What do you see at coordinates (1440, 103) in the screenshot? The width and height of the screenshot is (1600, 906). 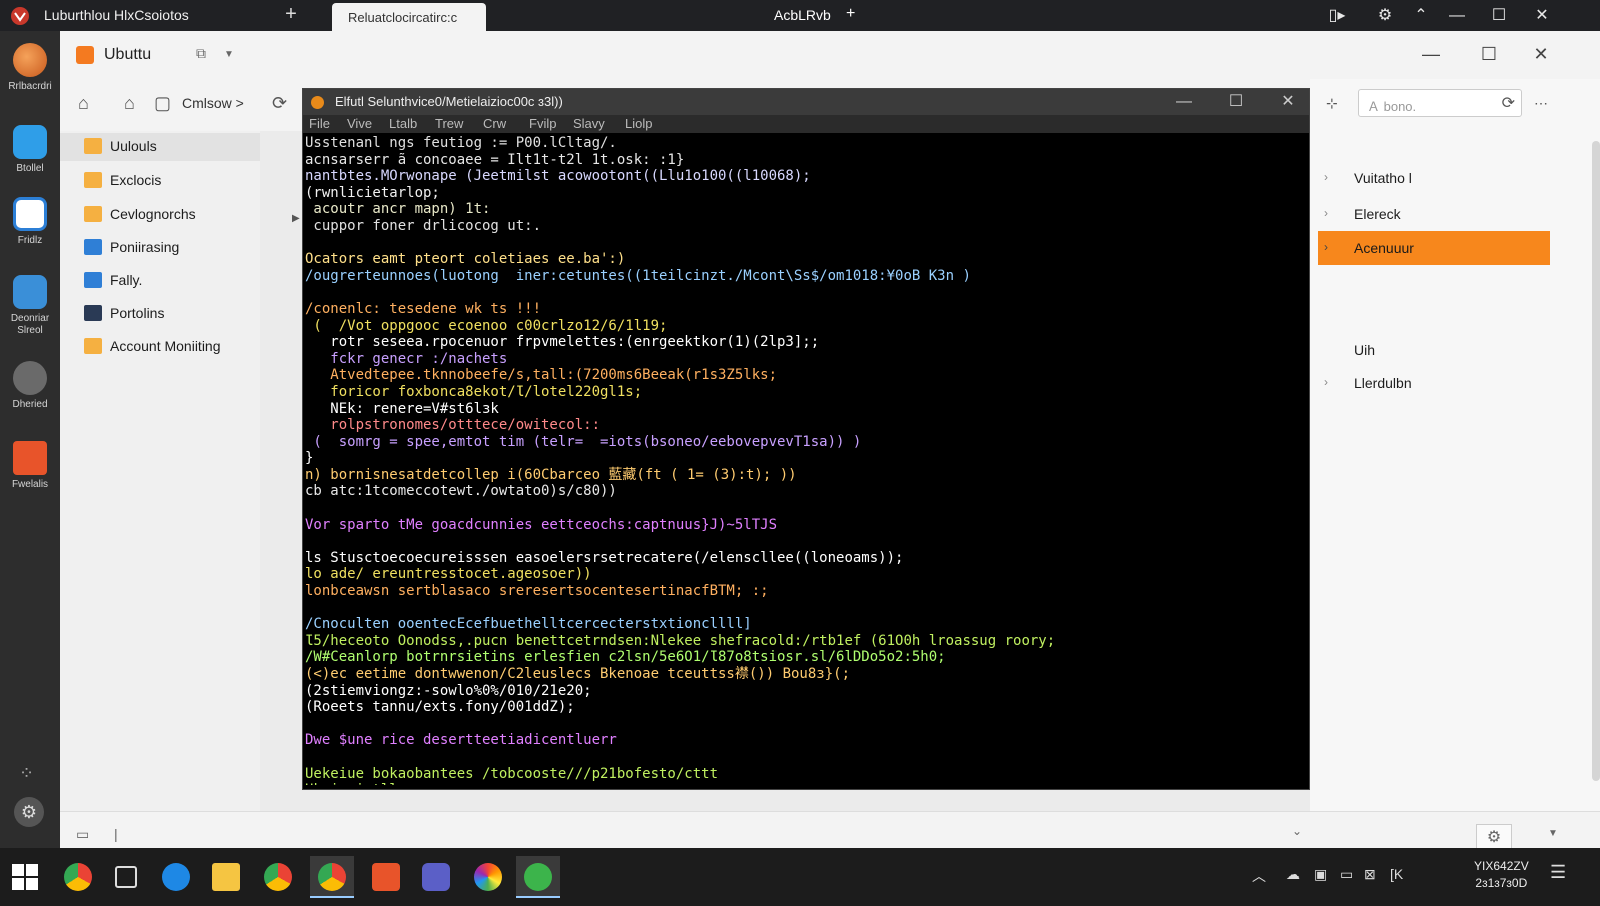 I see `search-input: Ａ bono. ⟳` at bounding box center [1440, 103].